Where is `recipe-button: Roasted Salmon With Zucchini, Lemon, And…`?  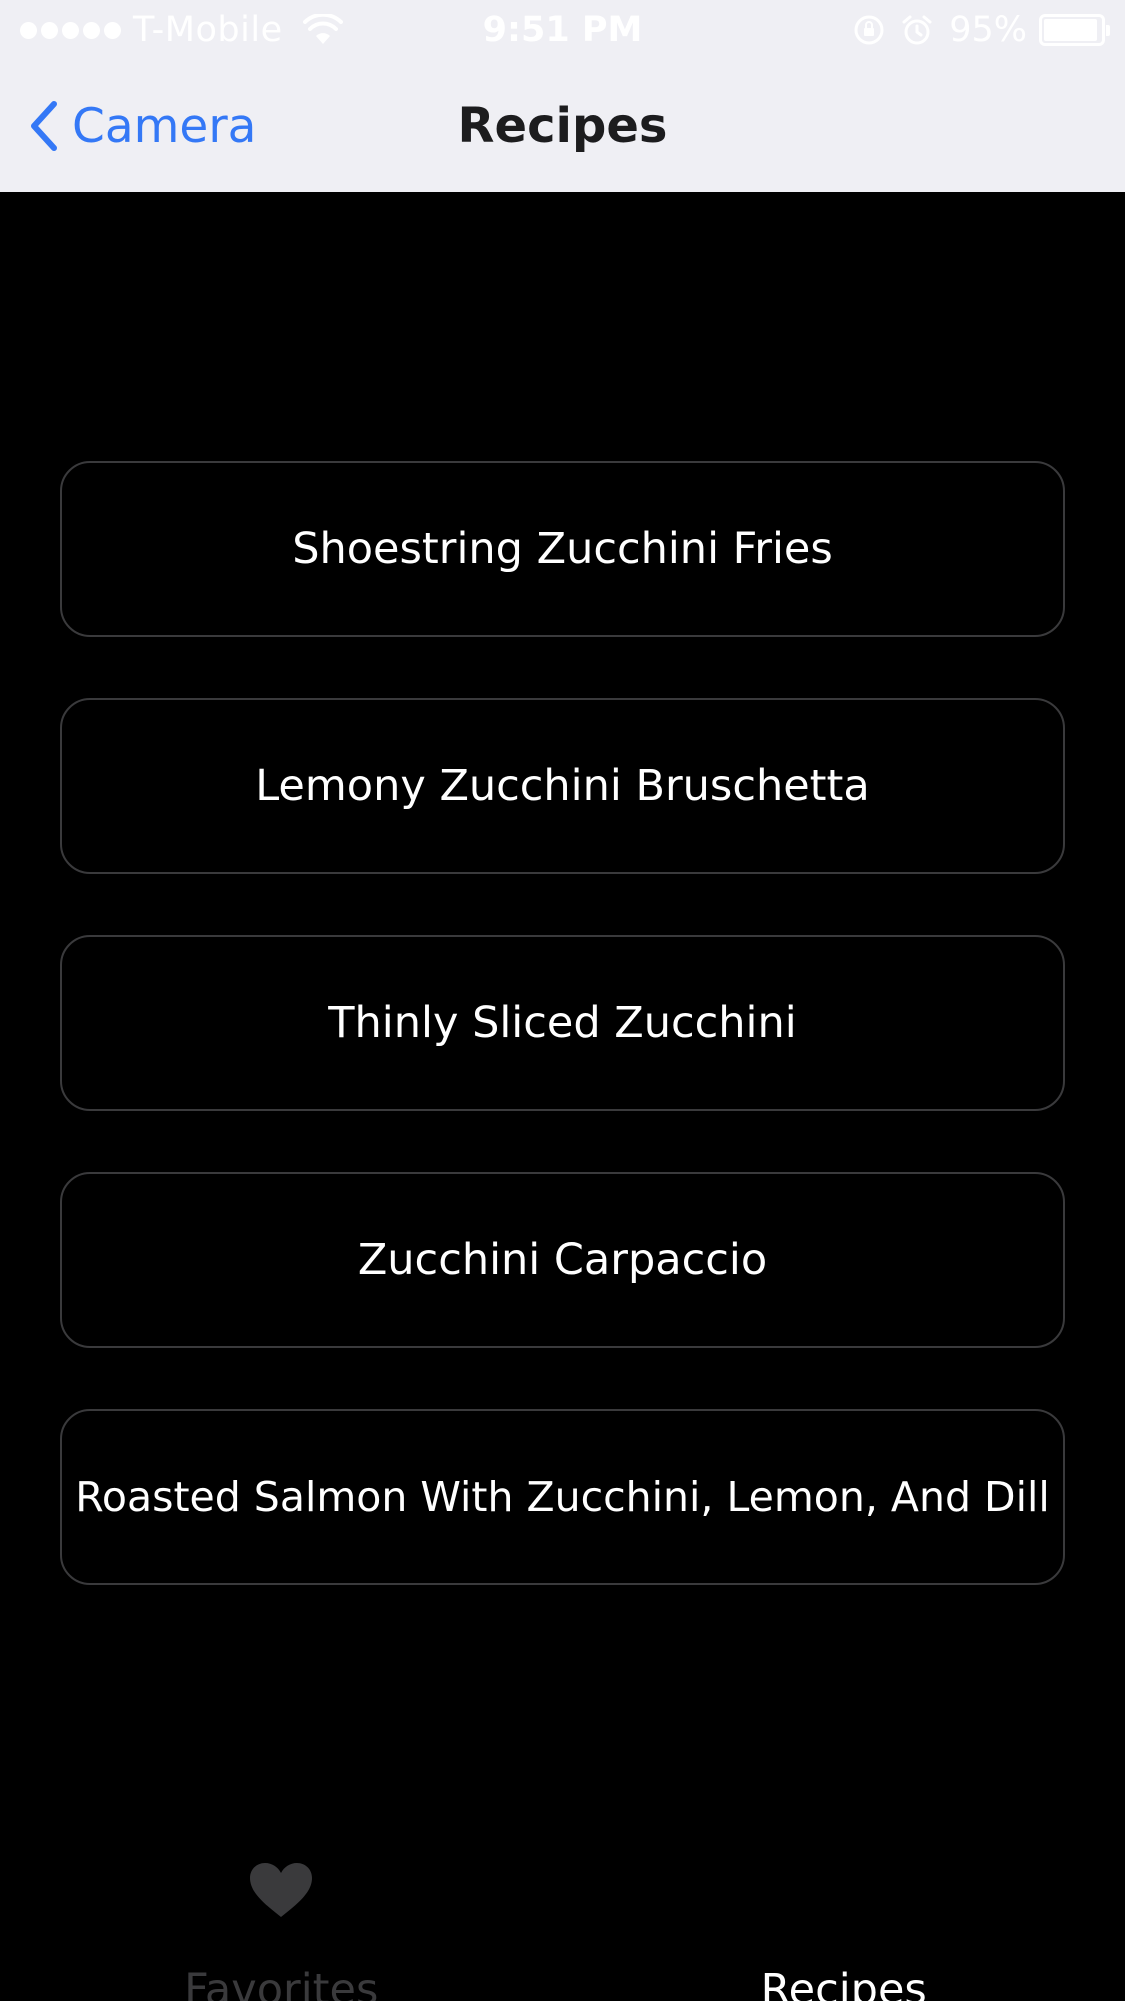
recipe-button: Roasted Salmon With Zucchini, Lemon, And… is located at coordinates (562, 1497).